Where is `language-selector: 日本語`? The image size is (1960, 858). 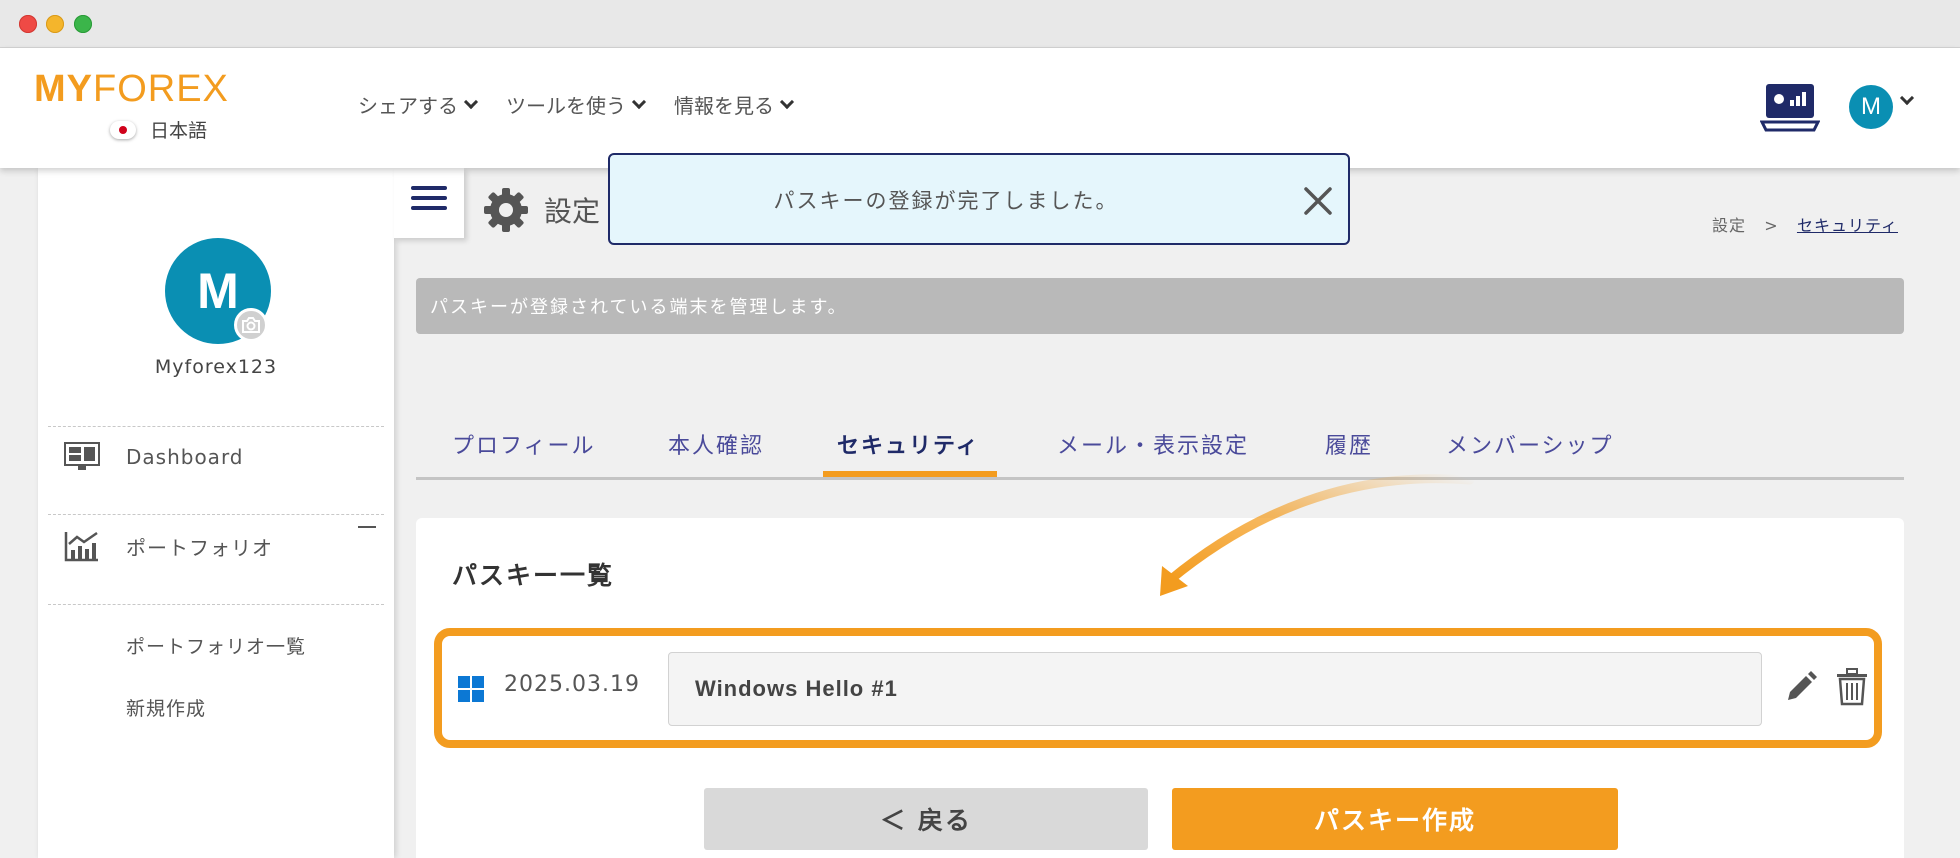 language-selector: 日本語 is located at coordinates (158, 129).